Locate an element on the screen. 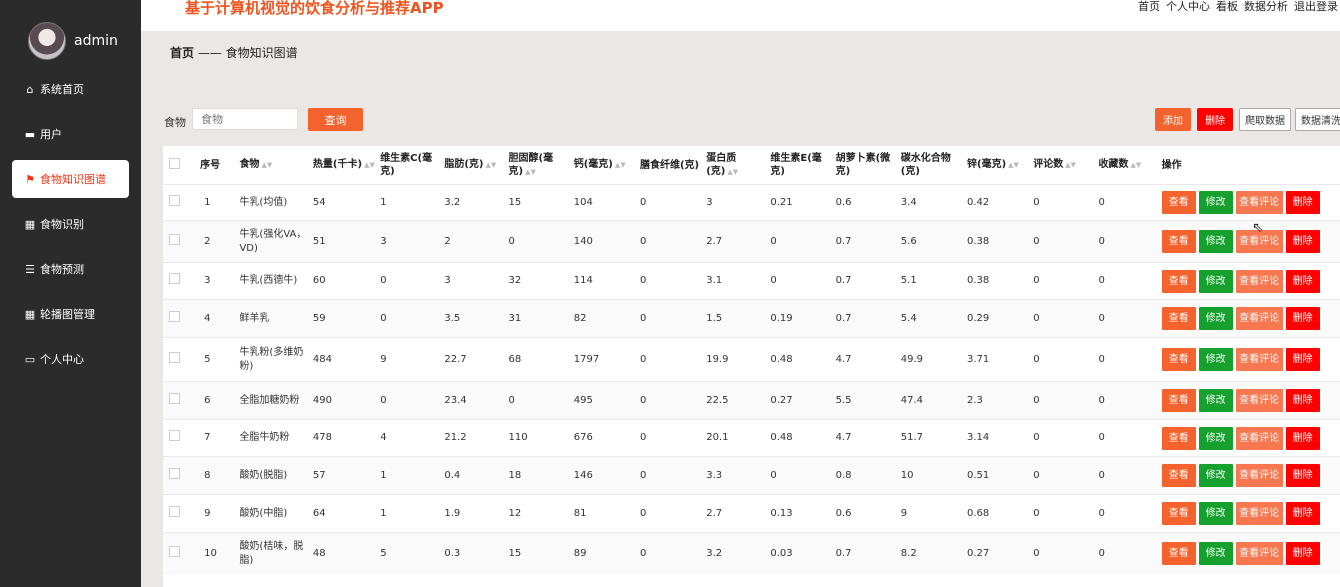 This screenshot has height=587, width=1340. user-profile: admin is located at coordinates (73, 41).